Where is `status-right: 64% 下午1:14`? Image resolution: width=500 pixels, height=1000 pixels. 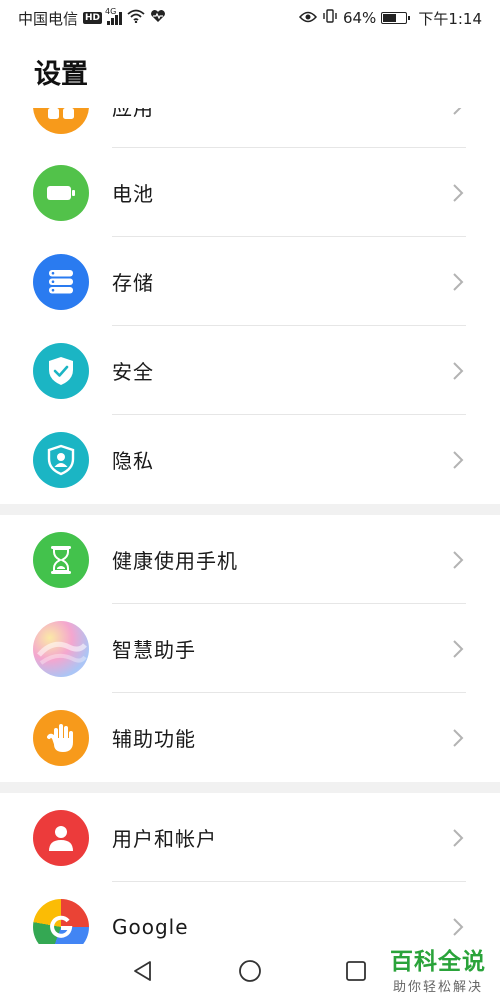
status-right: 64% 下午1:14 is located at coordinates (390, 18).